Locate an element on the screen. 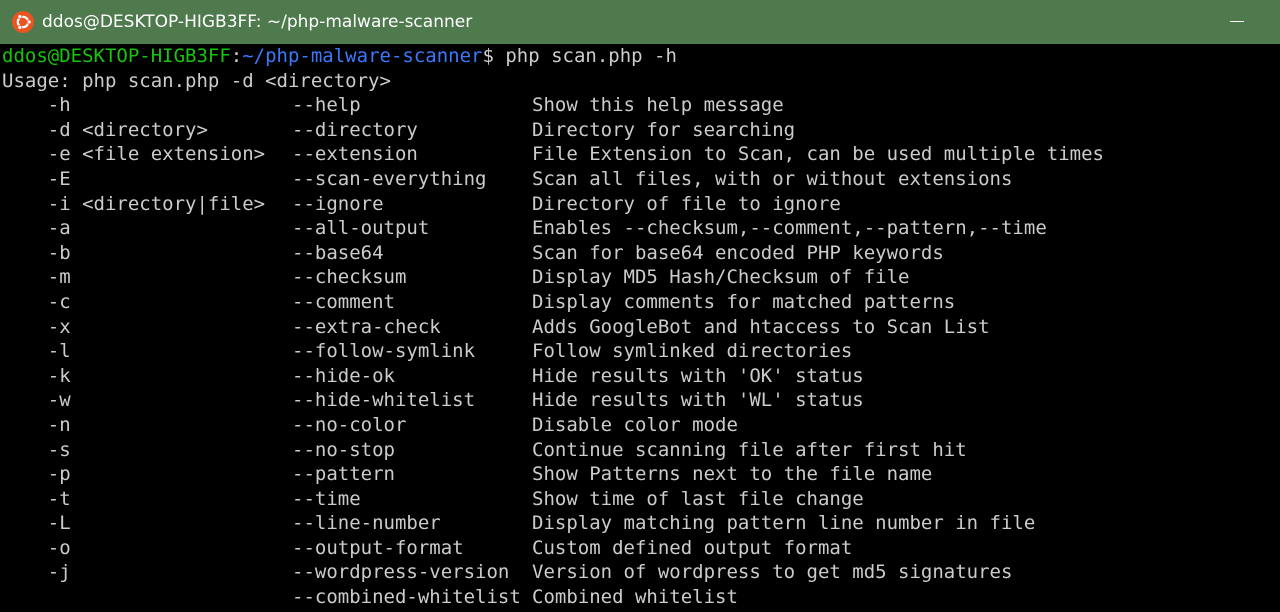 This screenshot has width=1280, height=612. option-long-flag: --extra-check is located at coordinates (366, 326).